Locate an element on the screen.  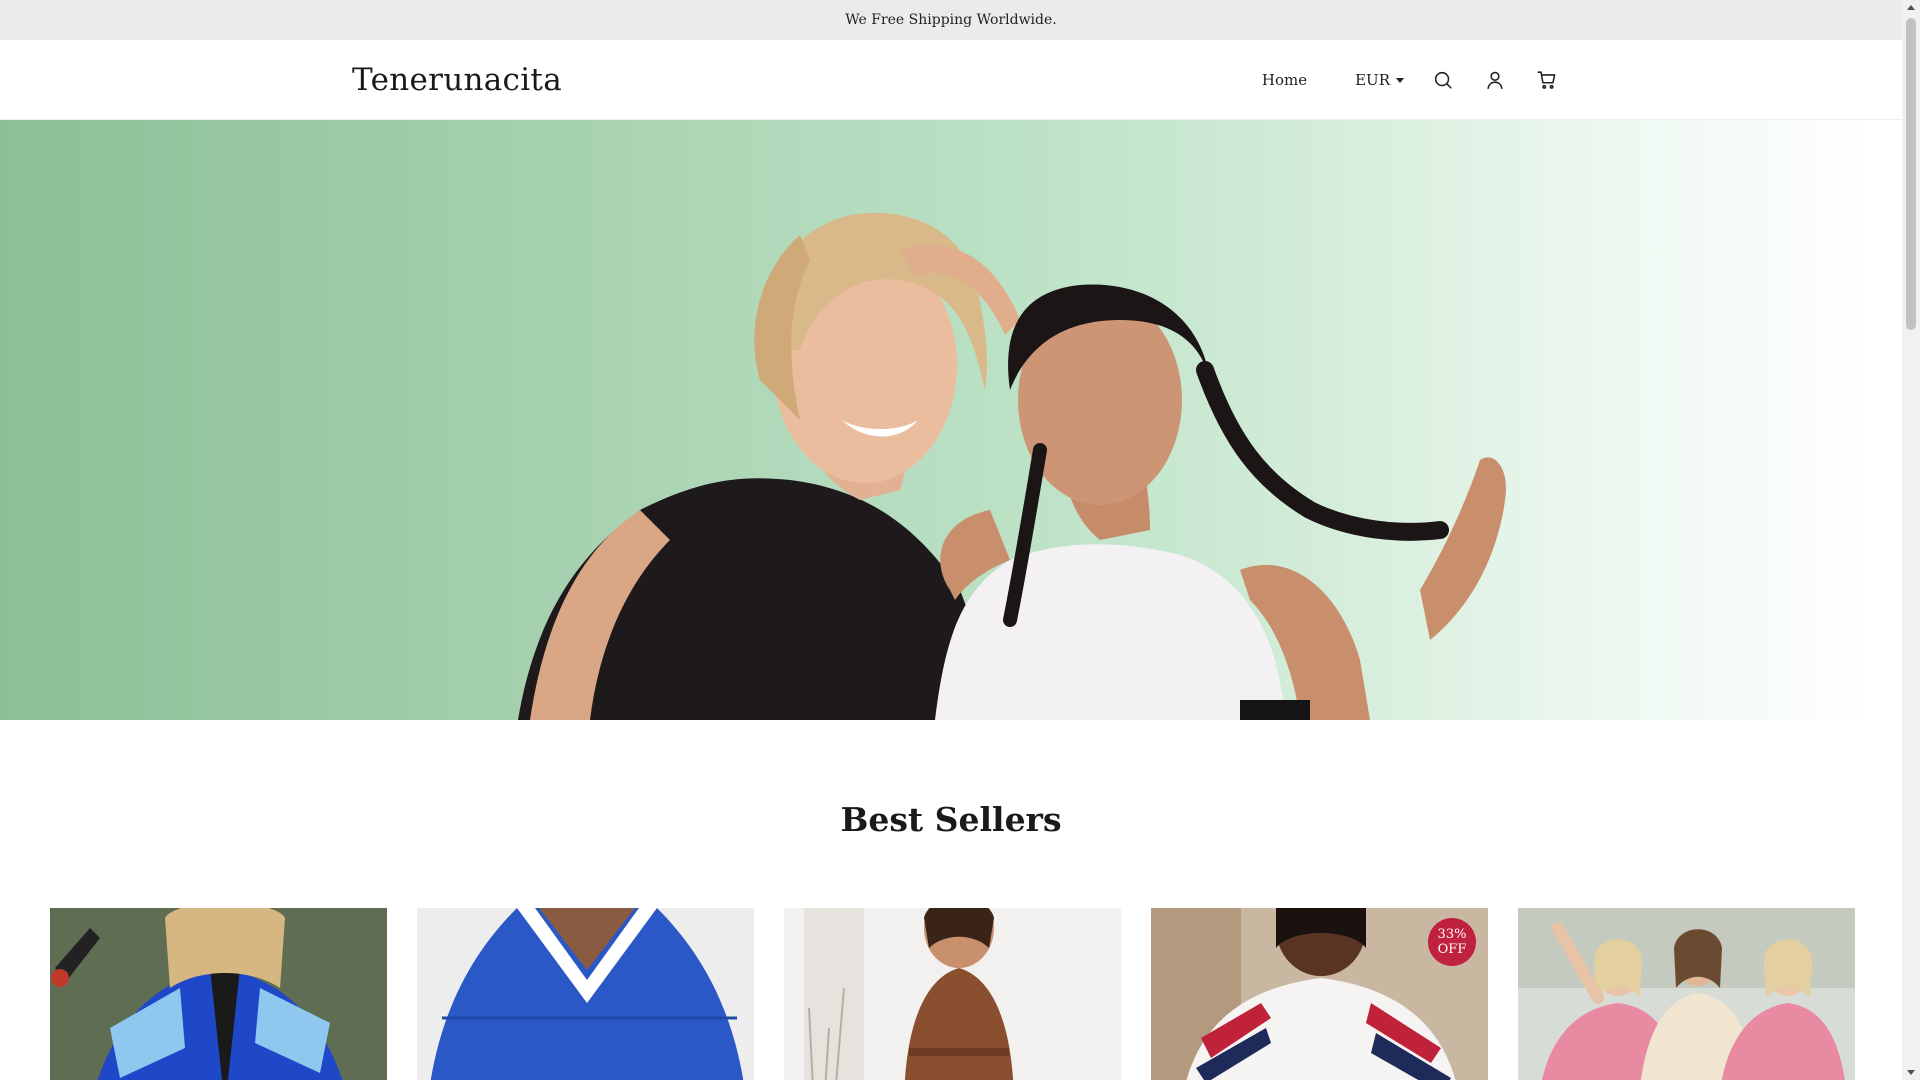
announcement-bar: We Free Shipping Worldwide. is located at coordinates (951, 20).